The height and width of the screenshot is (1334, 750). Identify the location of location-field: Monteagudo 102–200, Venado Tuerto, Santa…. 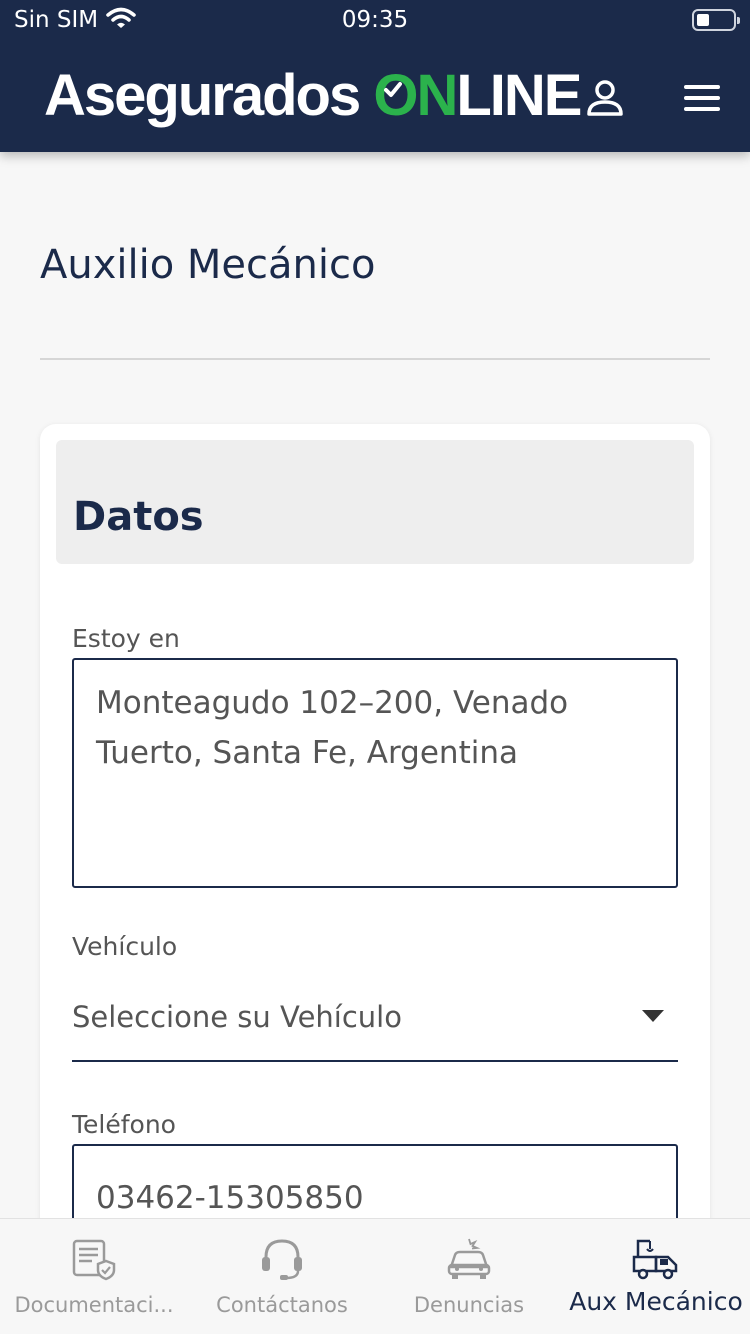
(375, 773).